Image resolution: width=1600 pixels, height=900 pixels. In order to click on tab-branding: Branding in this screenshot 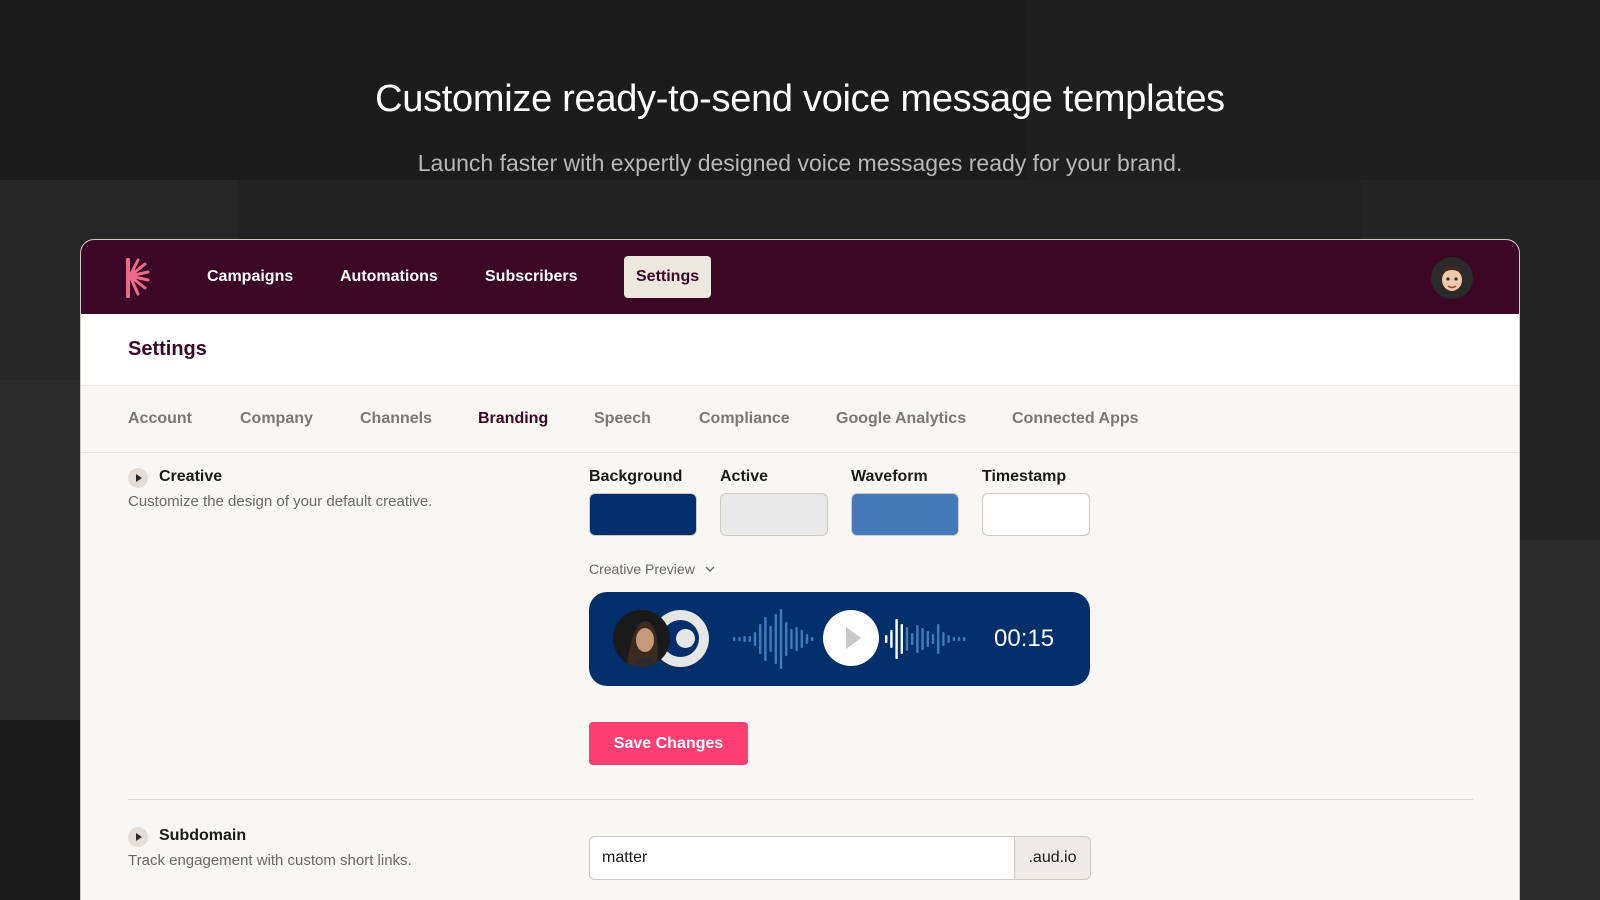, I will do `click(513, 419)`.